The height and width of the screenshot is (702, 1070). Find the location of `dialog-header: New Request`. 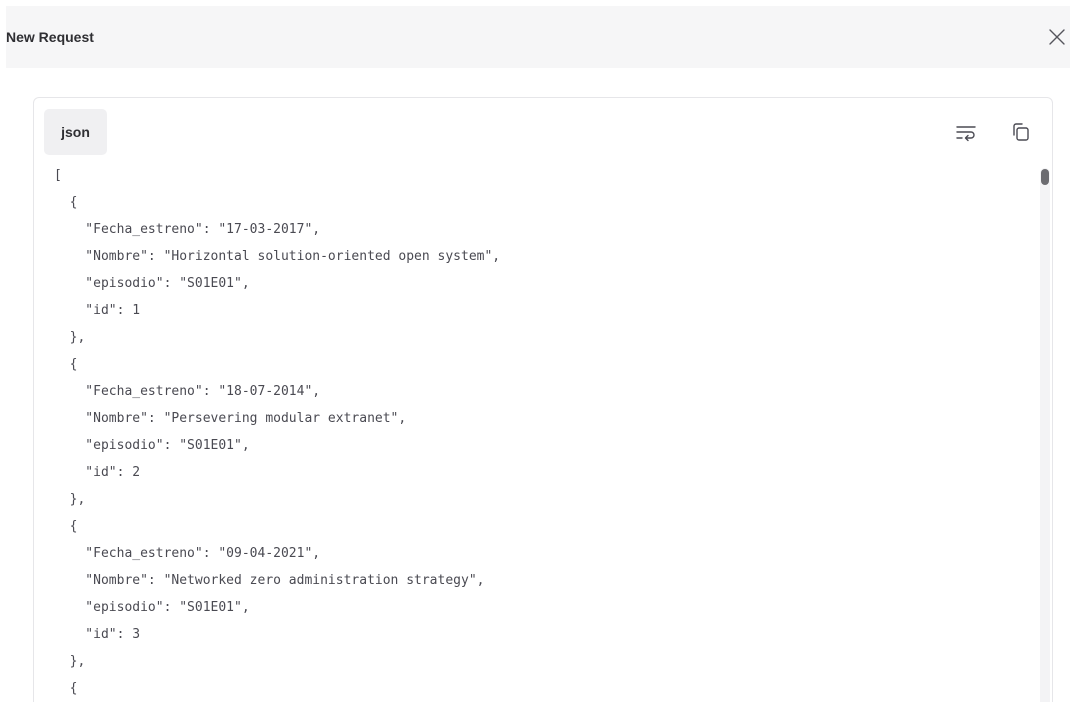

dialog-header: New Request is located at coordinates (538, 37).